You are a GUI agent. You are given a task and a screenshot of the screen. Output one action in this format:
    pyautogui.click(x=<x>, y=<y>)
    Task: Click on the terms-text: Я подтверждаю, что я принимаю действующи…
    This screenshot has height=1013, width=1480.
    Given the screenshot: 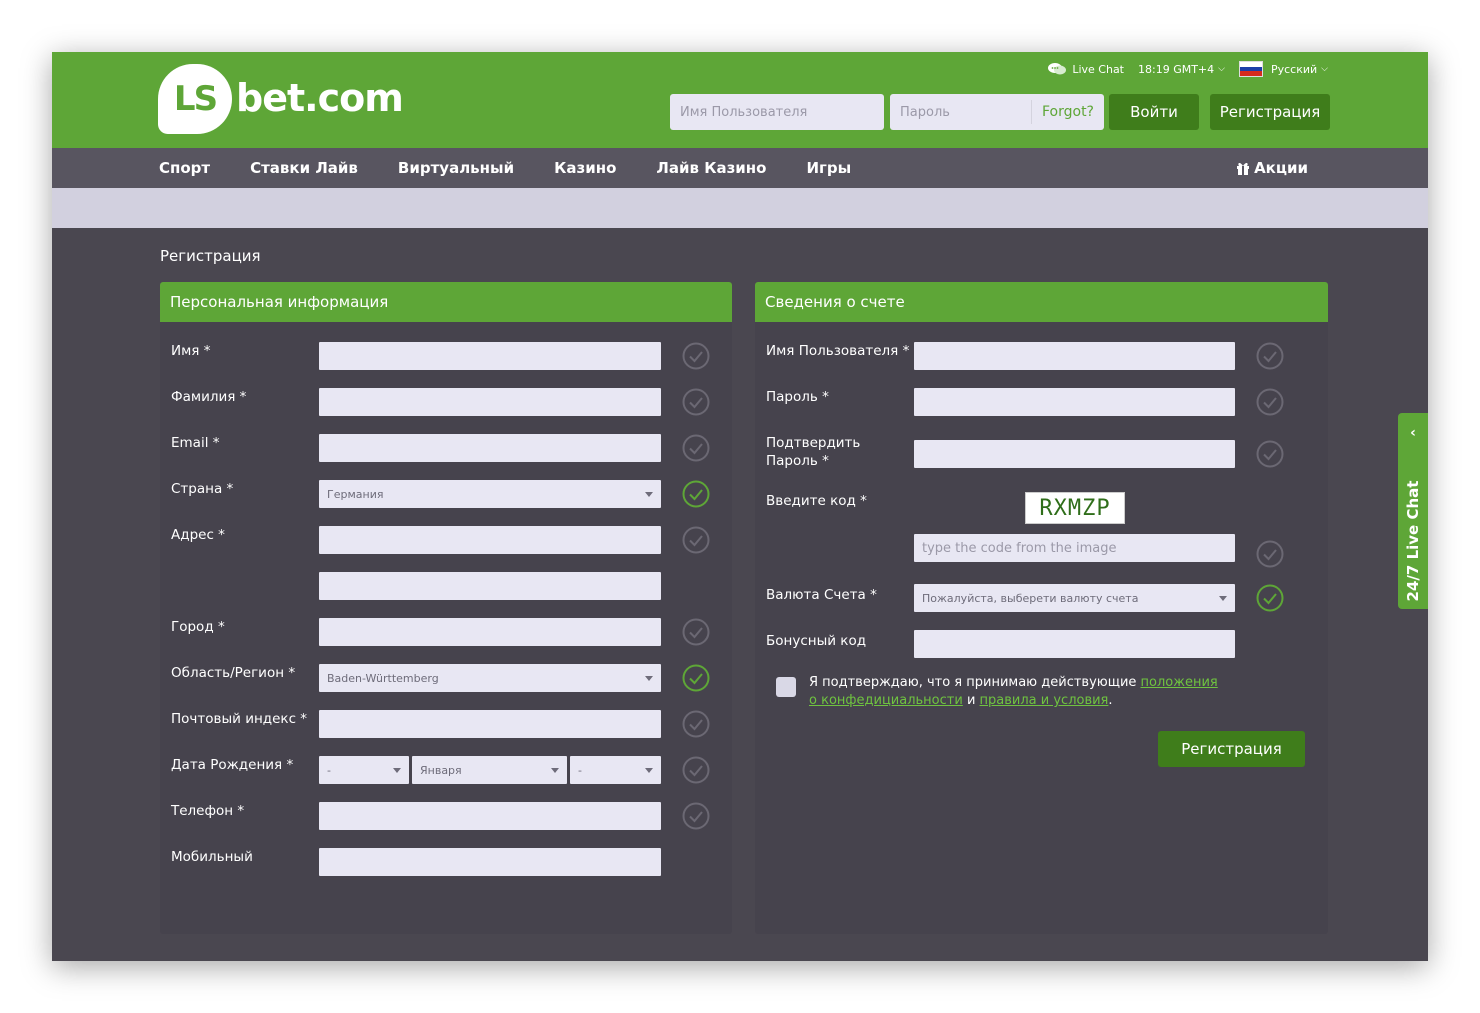 What is the action you would take?
    pyautogui.click(x=1019, y=692)
    